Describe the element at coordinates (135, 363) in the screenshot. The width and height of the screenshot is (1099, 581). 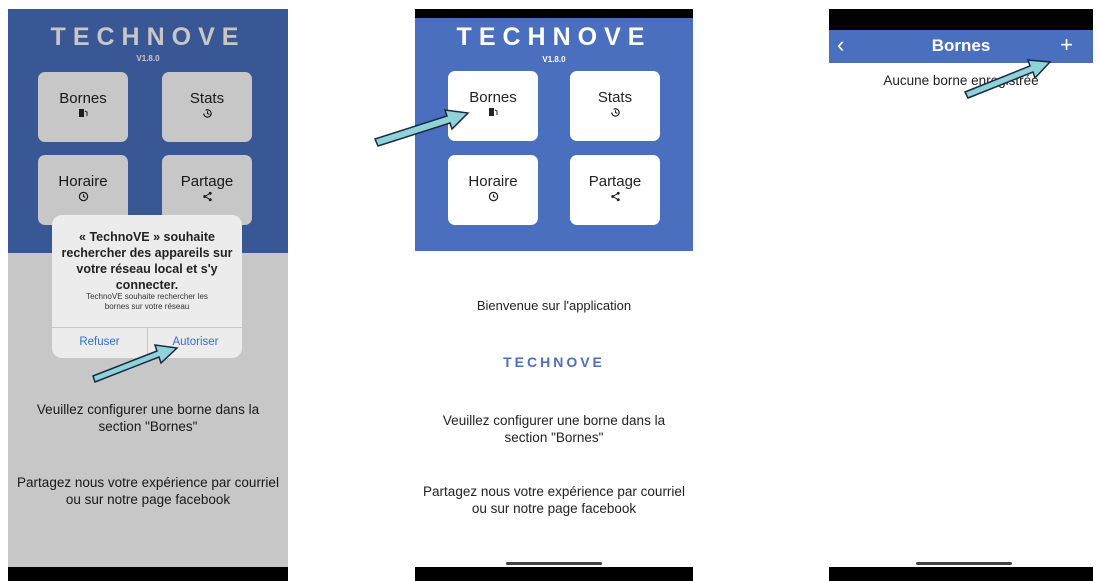
I see `arrow-to-allow` at that location.